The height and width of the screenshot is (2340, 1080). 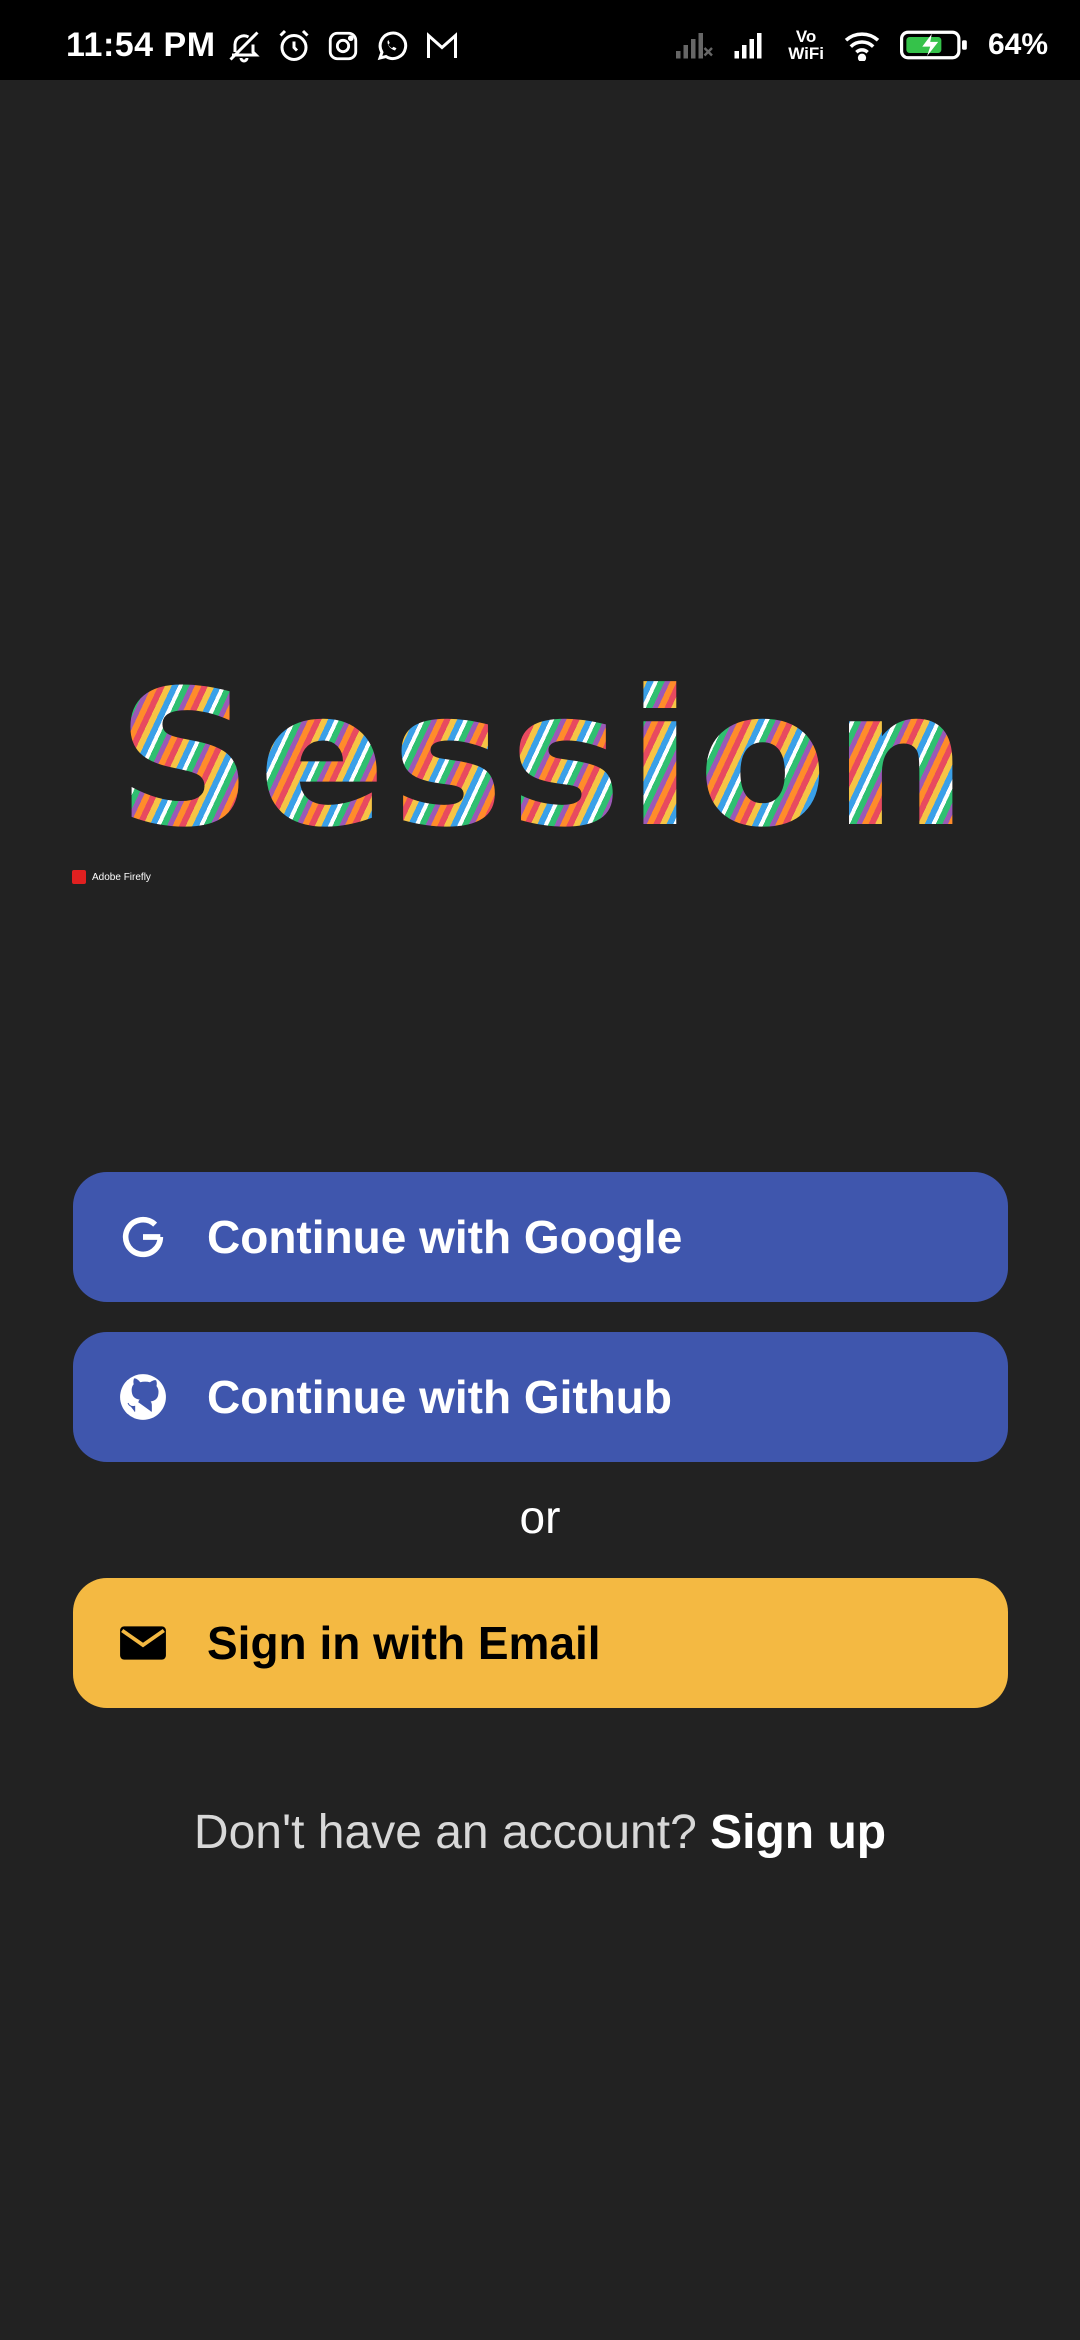 I want to click on battery-percent: 64%, so click(x=1017, y=44).